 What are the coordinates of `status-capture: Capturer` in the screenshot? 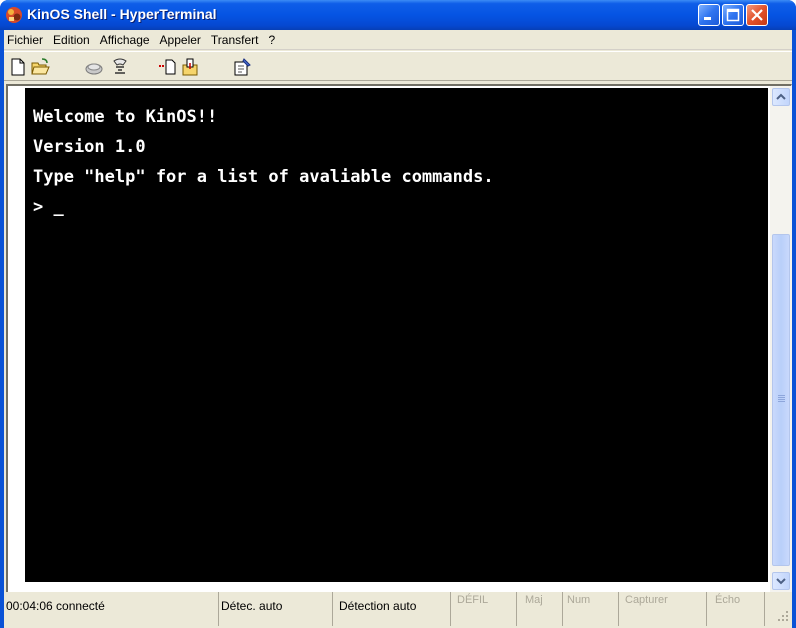 It's located at (643, 609).